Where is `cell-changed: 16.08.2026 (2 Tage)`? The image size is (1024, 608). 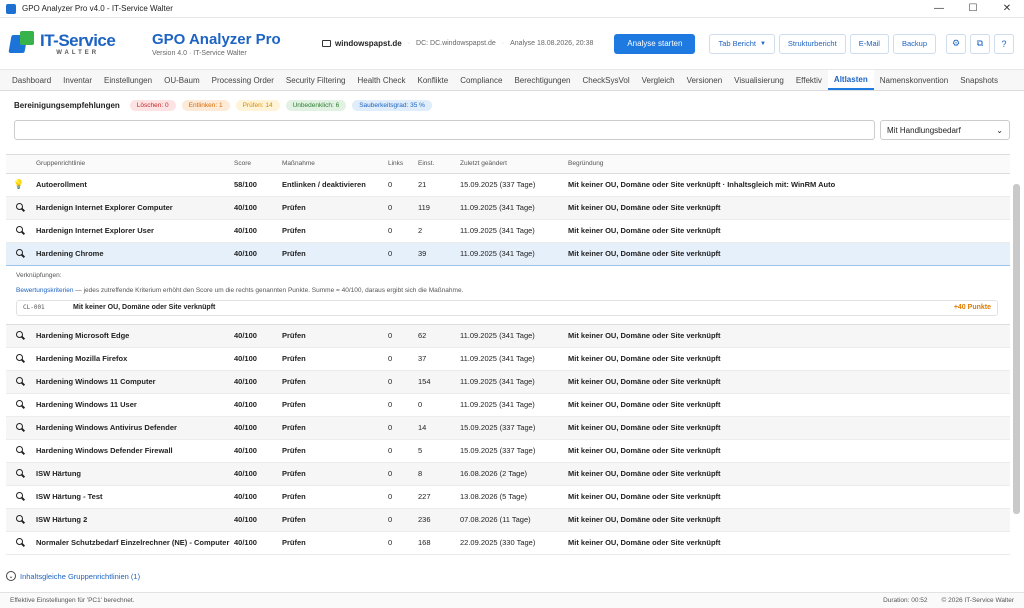
cell-changed: 16.08.2026 (2 Tage) is located at coordinates (510, 474).